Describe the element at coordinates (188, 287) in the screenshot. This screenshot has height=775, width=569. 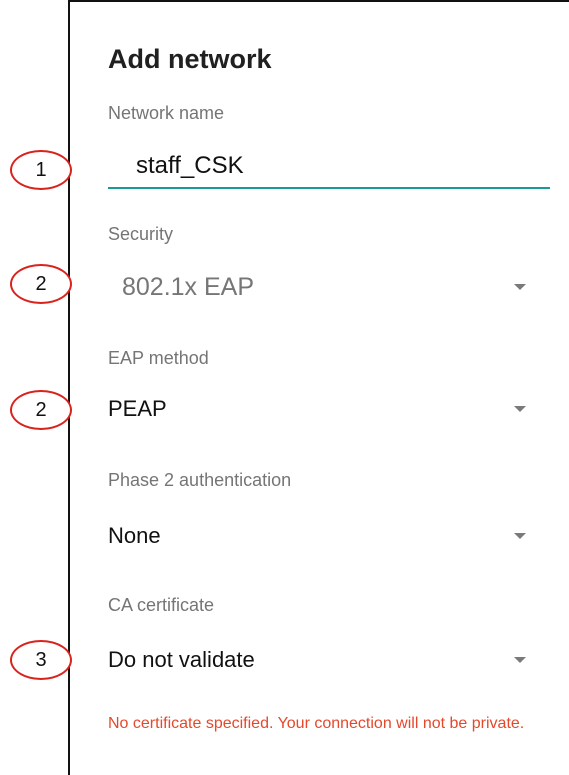
I see `security-value: 802.1x EAP` at that location.